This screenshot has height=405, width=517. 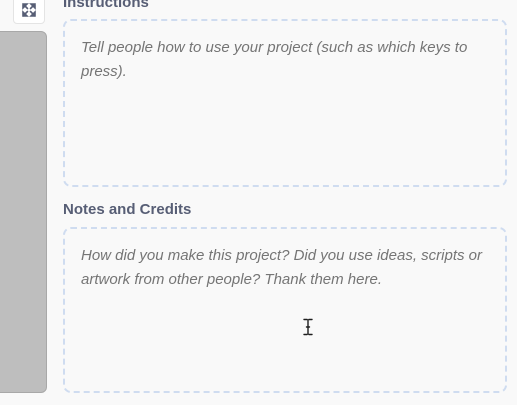 What do you see at coordinates (29, 9) in the screenshot?
I see `fullscreen-expand-icon` at bounding box center [29, 9].